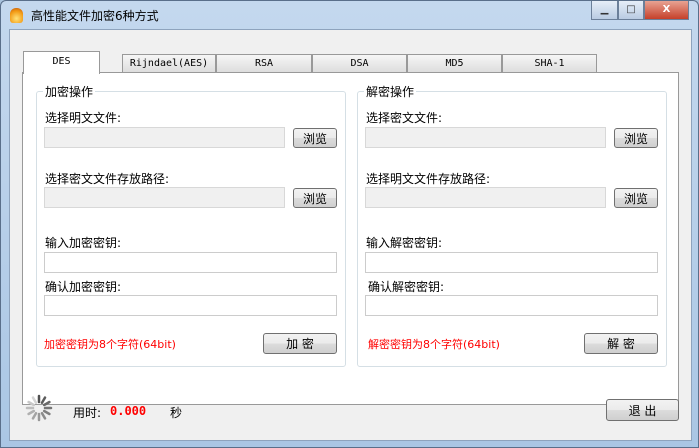 Image resolution: width=699 pixels, height=448 pixels. Describe the element at coordinates (621, 343) in the screenshot. I see `decrypt-button: 解 密` at that location.